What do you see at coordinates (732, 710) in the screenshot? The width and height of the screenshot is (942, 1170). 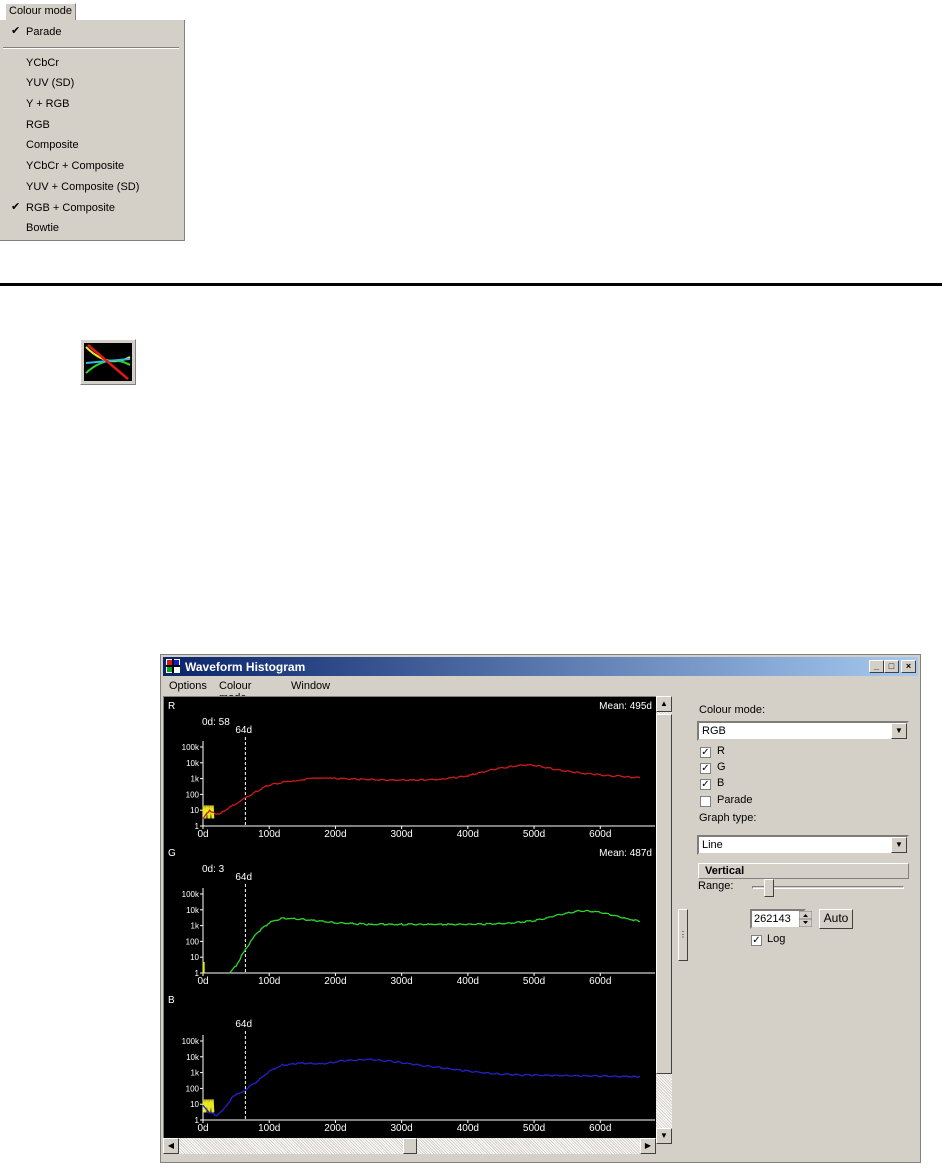 I see `colour-mode-label: Colour mode:` at bounding box center [732, 710].